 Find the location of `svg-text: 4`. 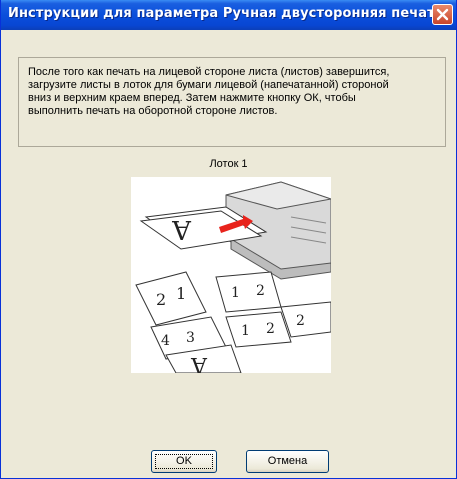

svg-text: 4 is located at coordinates (165, 341).